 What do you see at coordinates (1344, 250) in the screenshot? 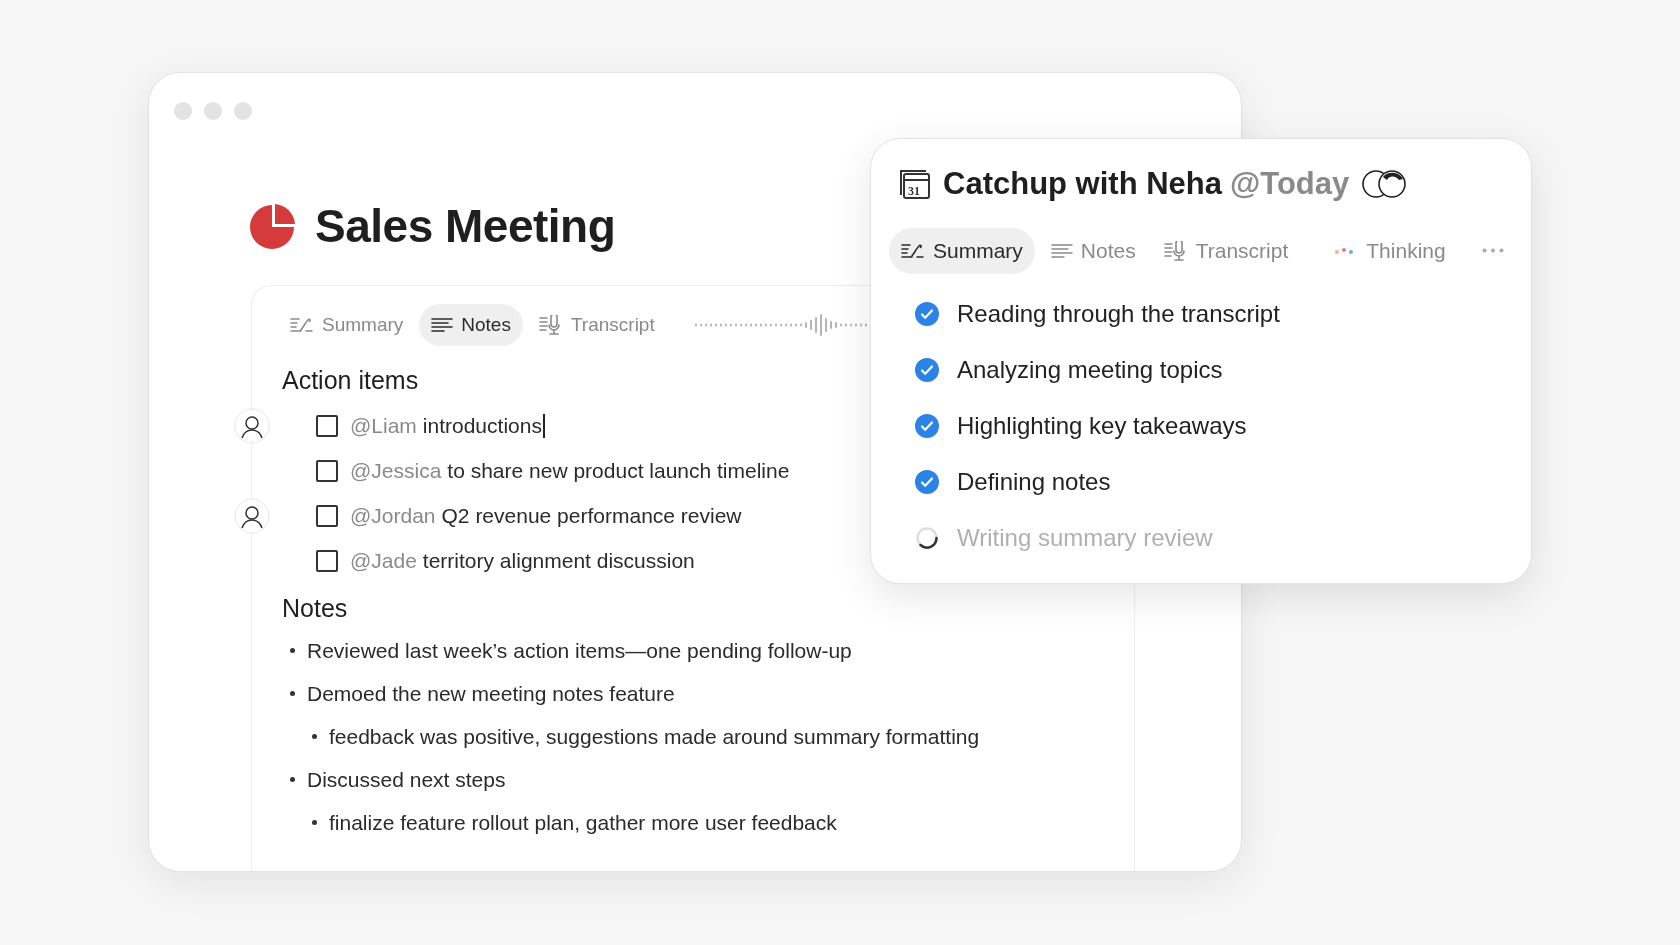
I see `thinking-dots-icon` at bounding box center [1344, 250].